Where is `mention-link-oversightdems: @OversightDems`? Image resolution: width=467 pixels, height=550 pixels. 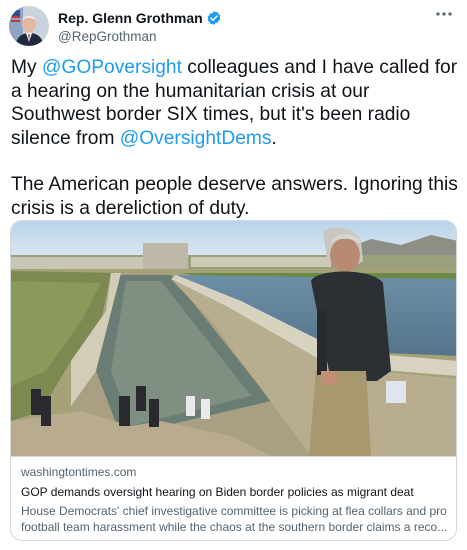
mention-link-oversightdems: @OversightDems is located at coordinates (196, 138).